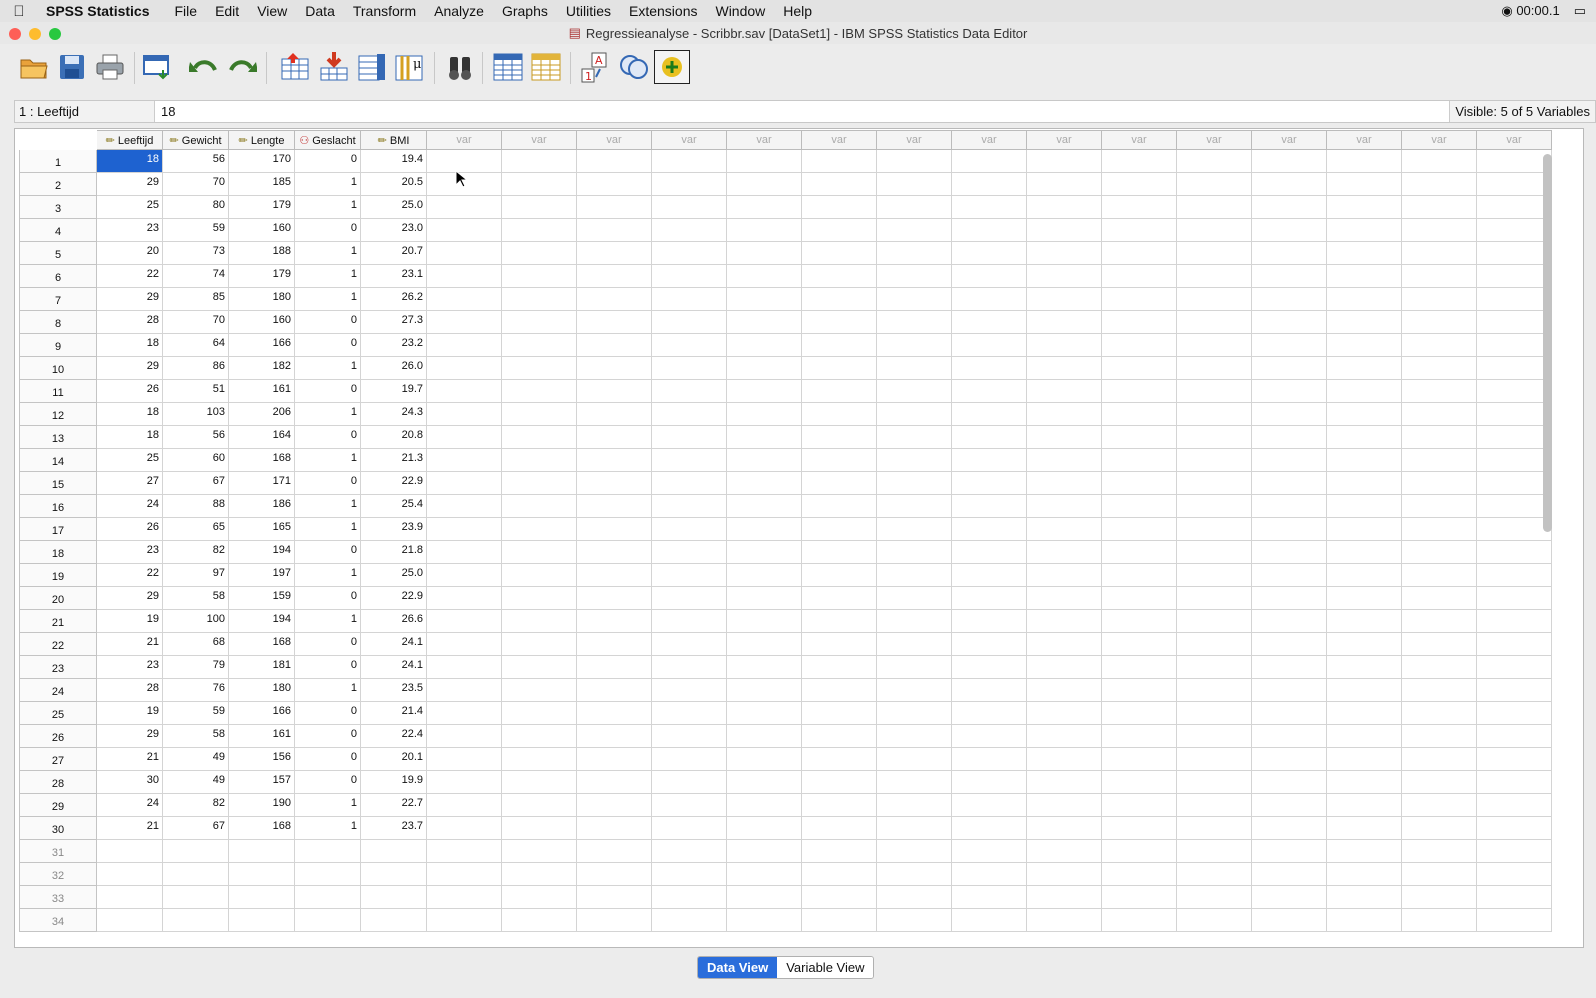 The width and height of the screenshot is (1596, 998). I want to click on minimize-window-button, so click(35, 34).